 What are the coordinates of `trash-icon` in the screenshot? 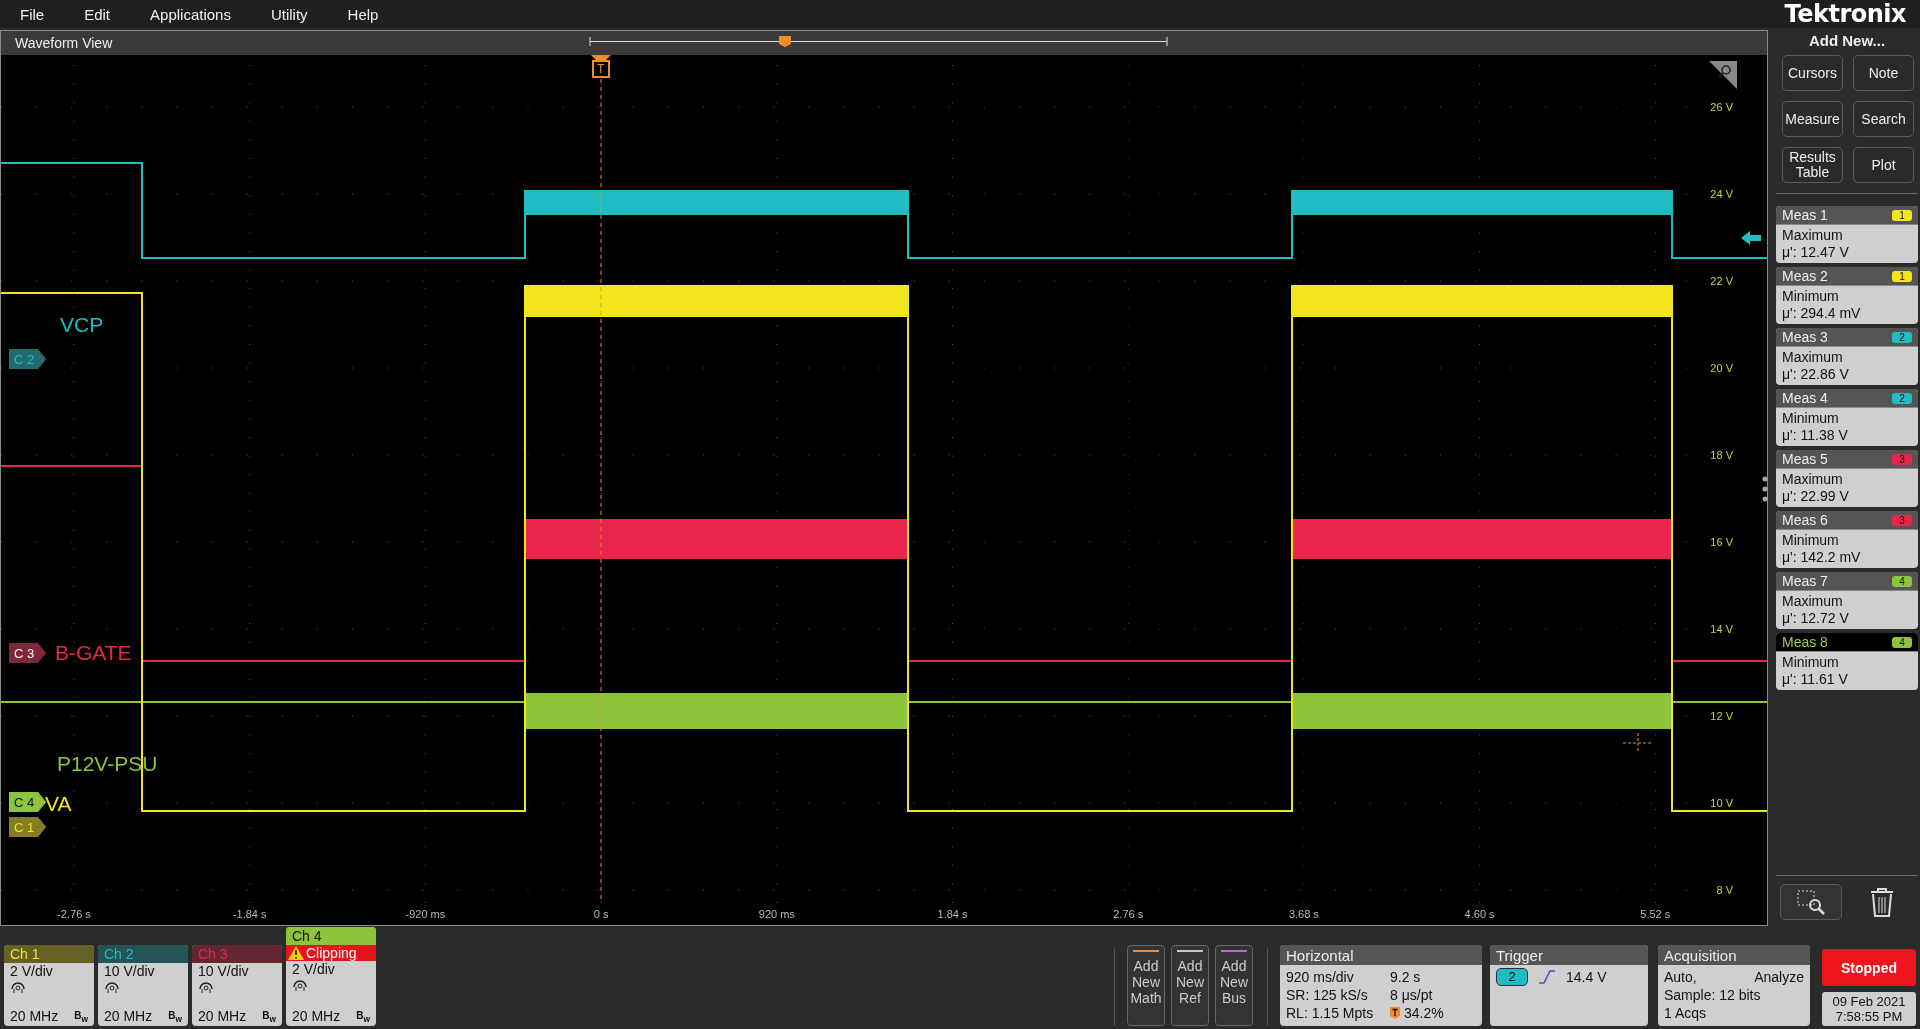 It's located at (1882, 902).